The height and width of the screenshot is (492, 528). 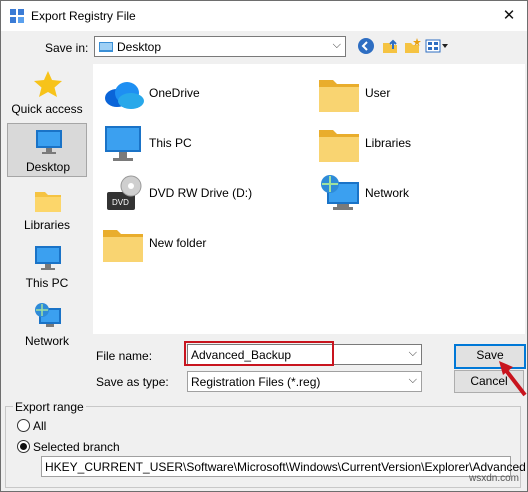 What do you see at coordinates (513, 379) in the screenshot?
I see `red-arrow-pointer-icon` at bounding box center [513, 379].